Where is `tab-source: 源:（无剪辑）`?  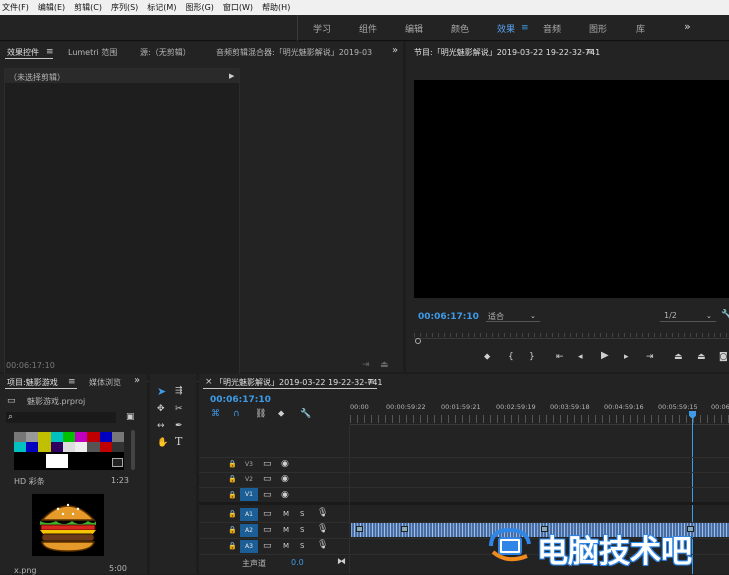
tab-source: 源:（无剪辑） is located at coordinates (165, 52).